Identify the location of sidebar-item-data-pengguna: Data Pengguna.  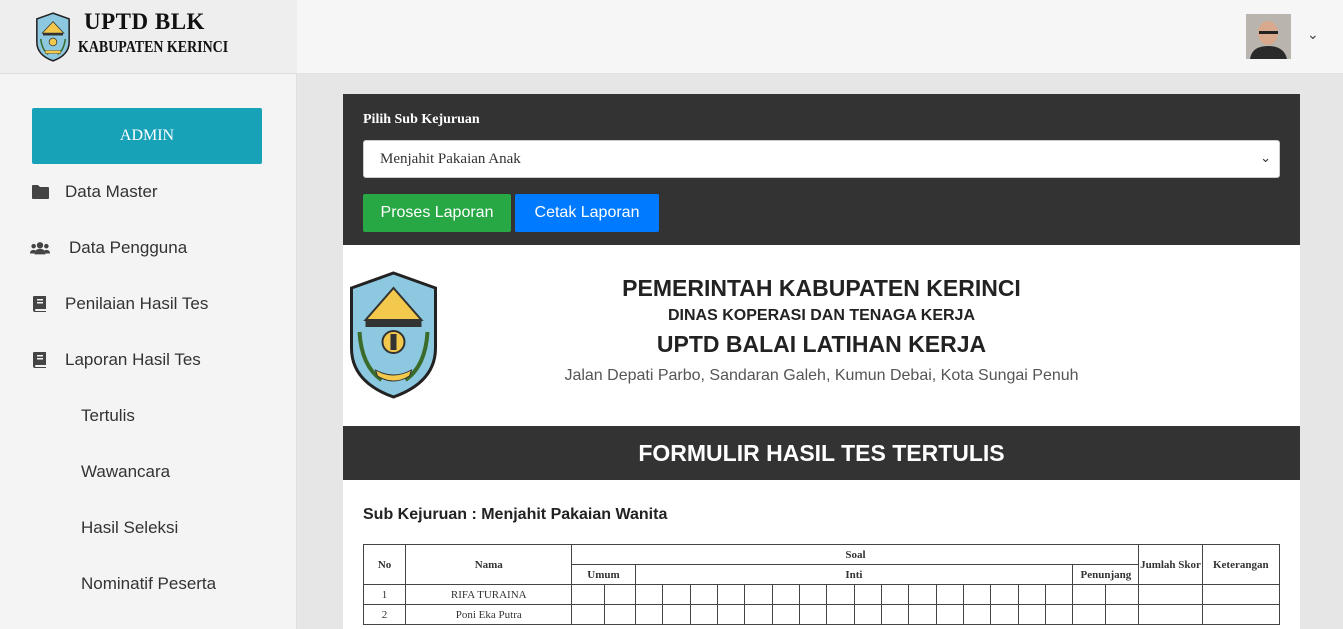
(108, 248).